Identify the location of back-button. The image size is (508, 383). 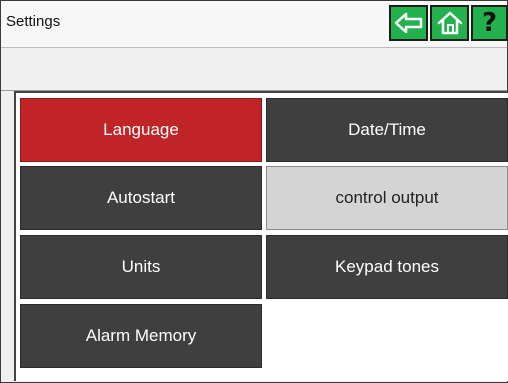
(408, 23).